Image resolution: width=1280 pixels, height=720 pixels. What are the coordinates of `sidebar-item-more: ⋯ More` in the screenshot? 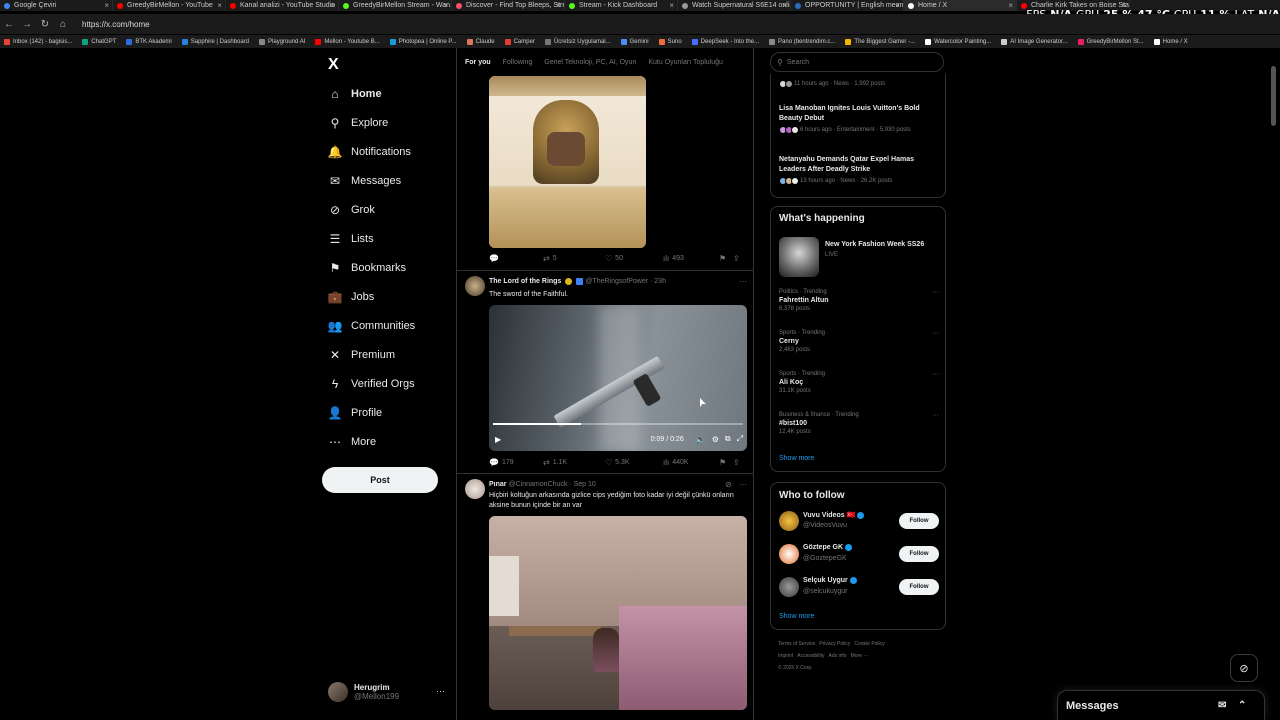 It's located at (352, 442).